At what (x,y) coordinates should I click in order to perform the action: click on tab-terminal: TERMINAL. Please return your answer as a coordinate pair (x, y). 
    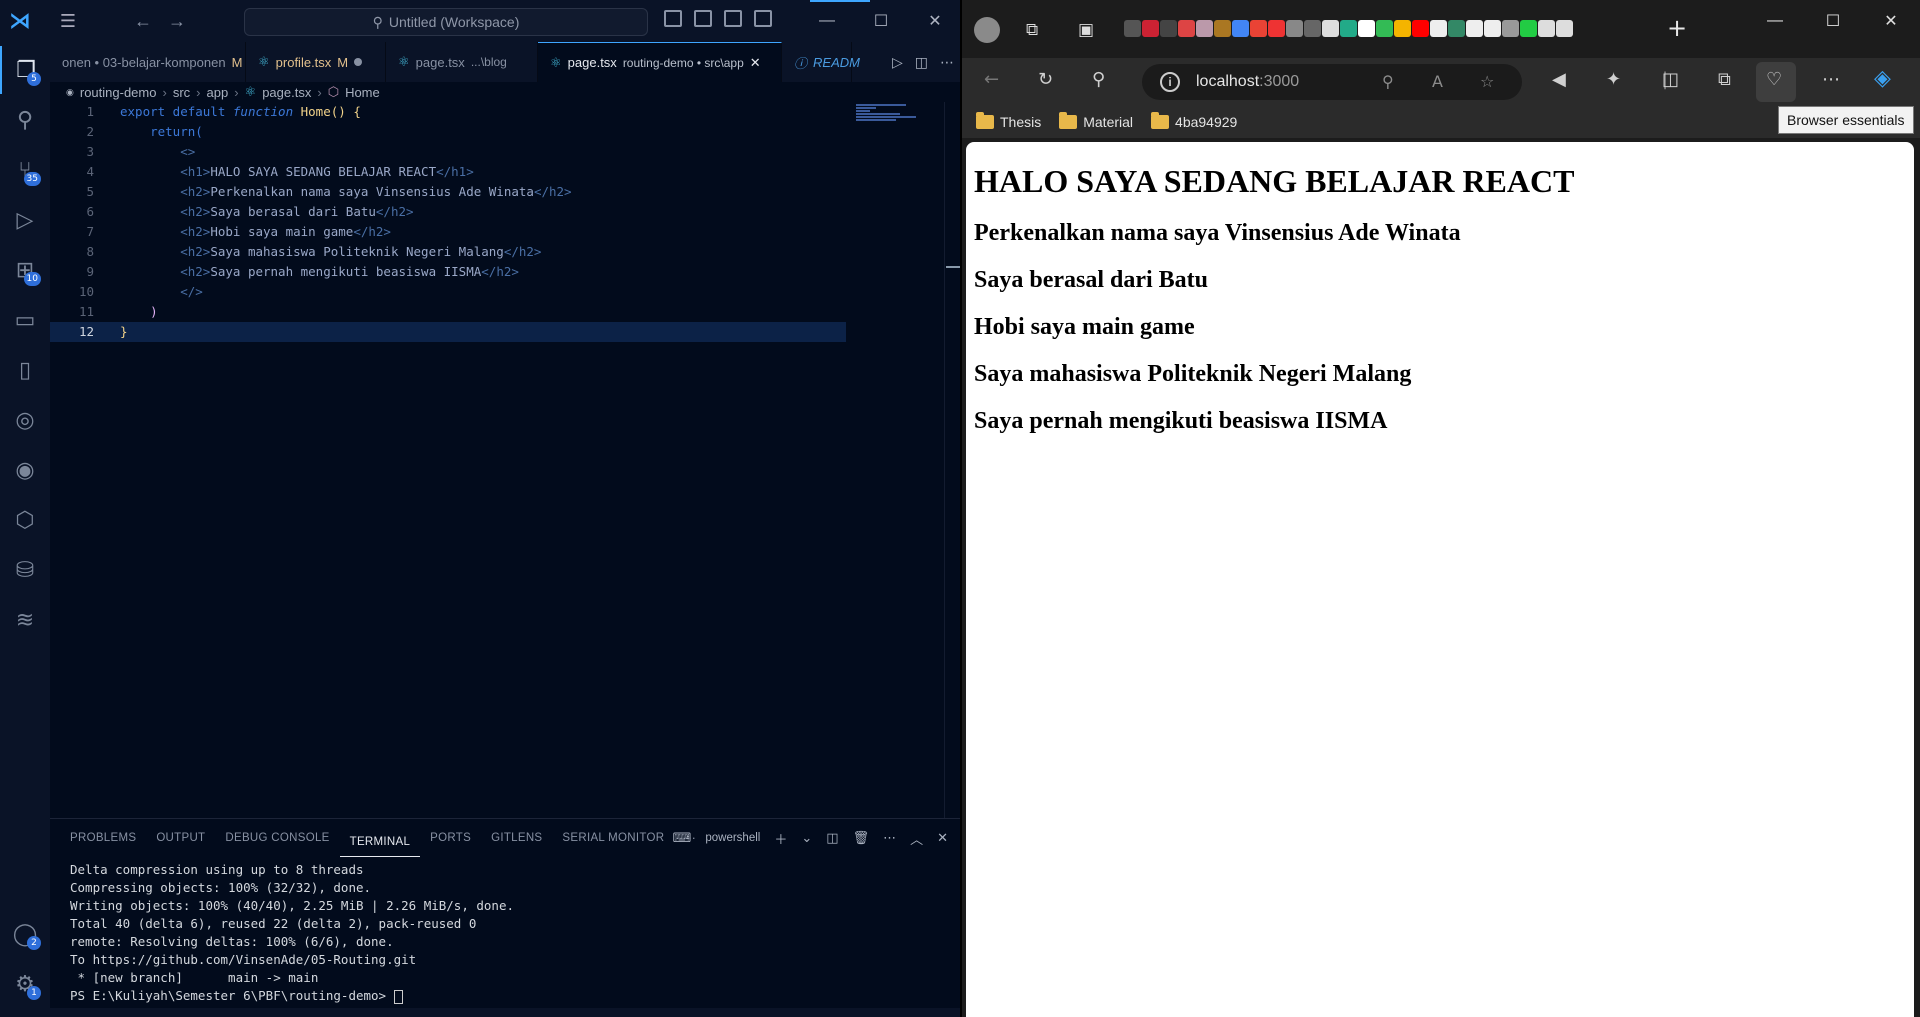
    Looking at the image, I should click on (380, 842).